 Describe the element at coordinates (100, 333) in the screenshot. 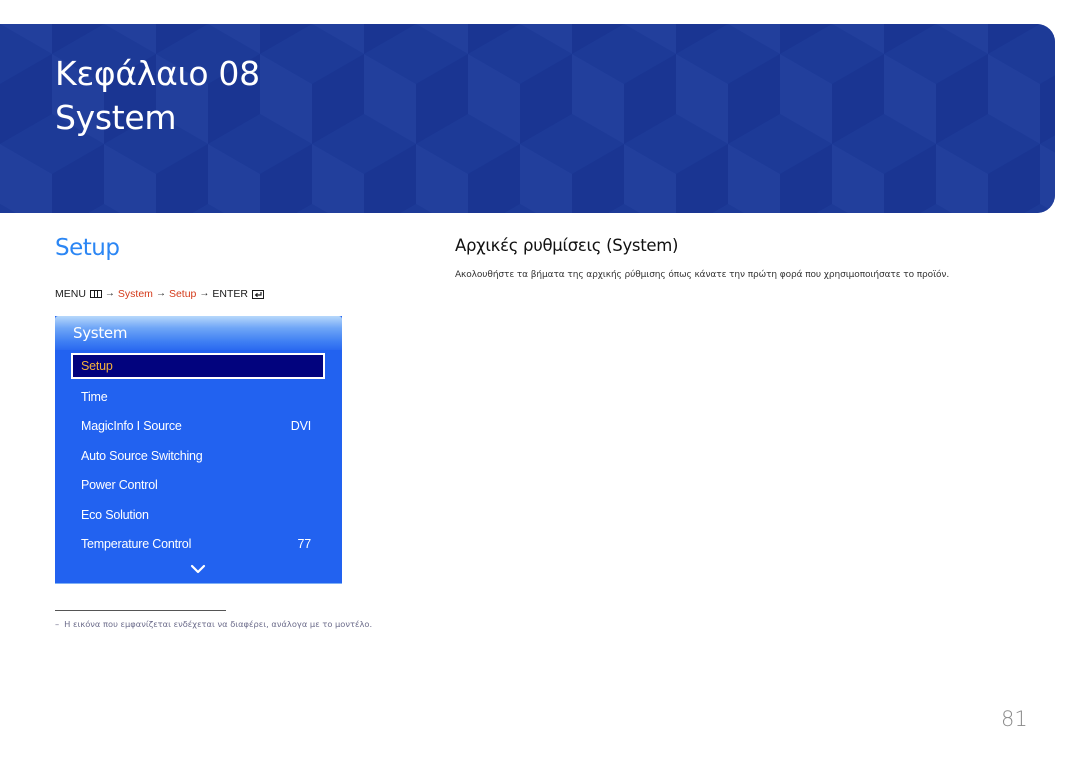

I see `menu-title: System` at that location.